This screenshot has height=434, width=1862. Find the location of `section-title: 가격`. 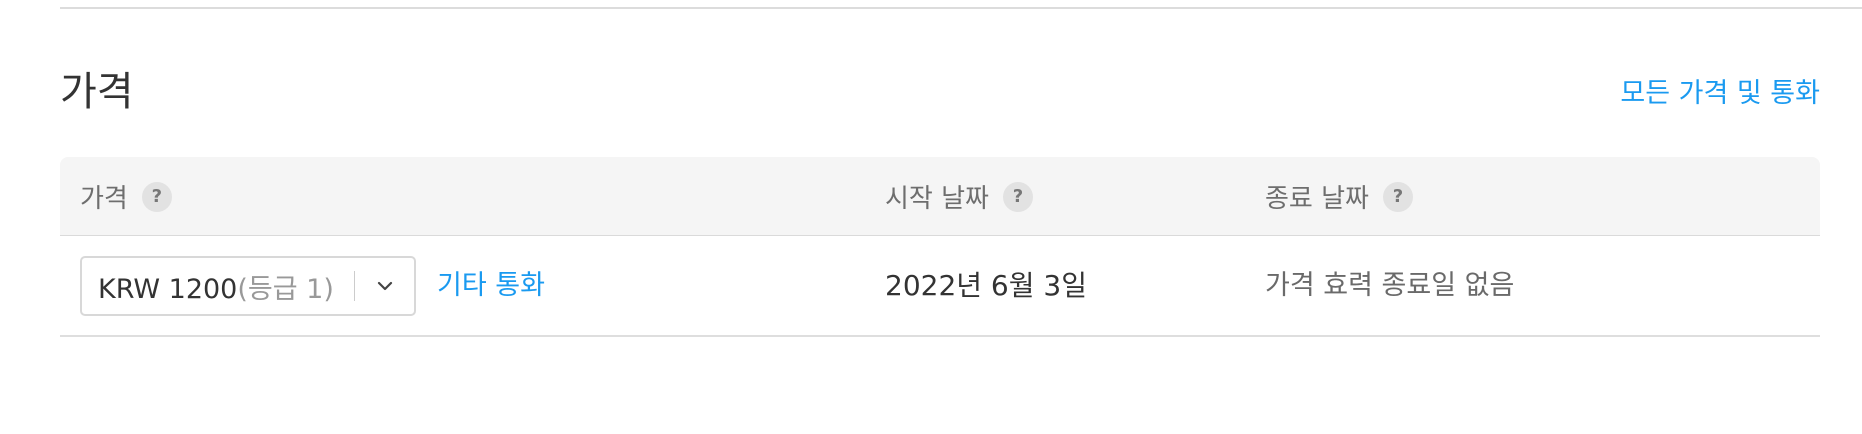

section-title: 가격 is located at coordinates (97, 92).